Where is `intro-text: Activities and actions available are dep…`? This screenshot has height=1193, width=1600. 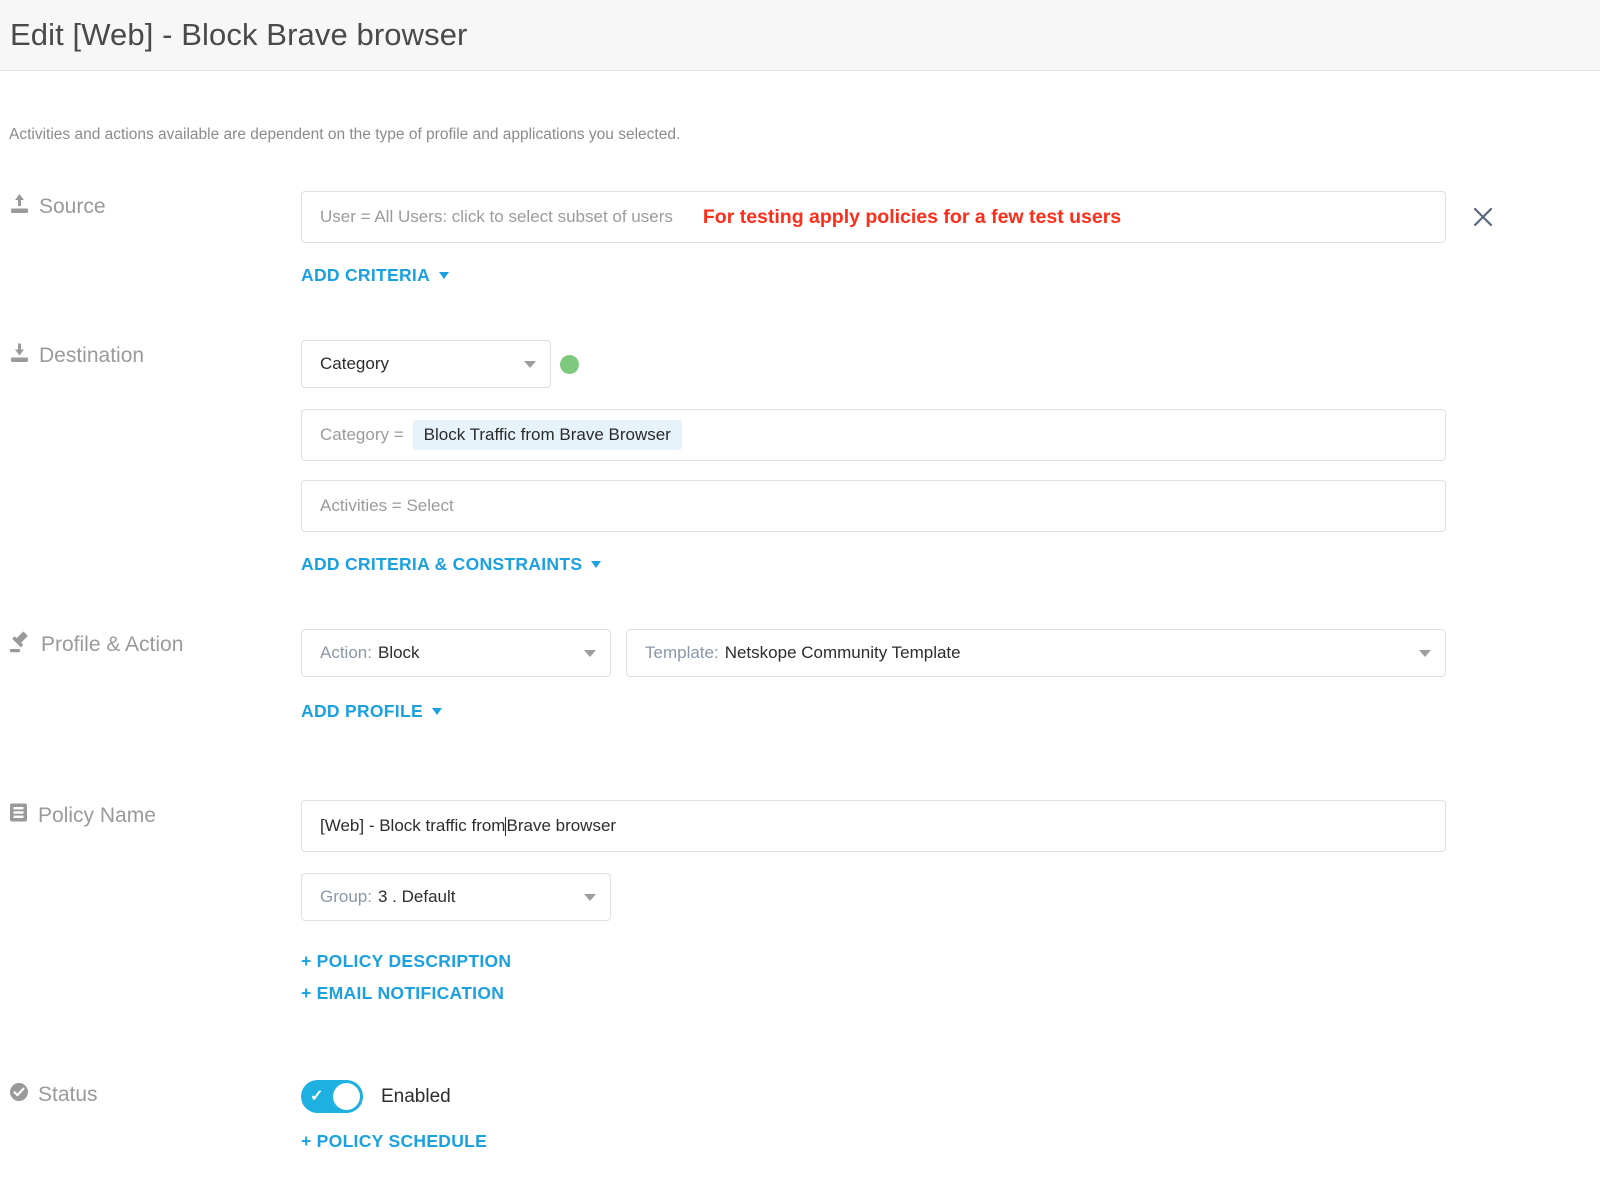
intro-text: Activities and actions available are dep… is located at coordinates (345, 134).